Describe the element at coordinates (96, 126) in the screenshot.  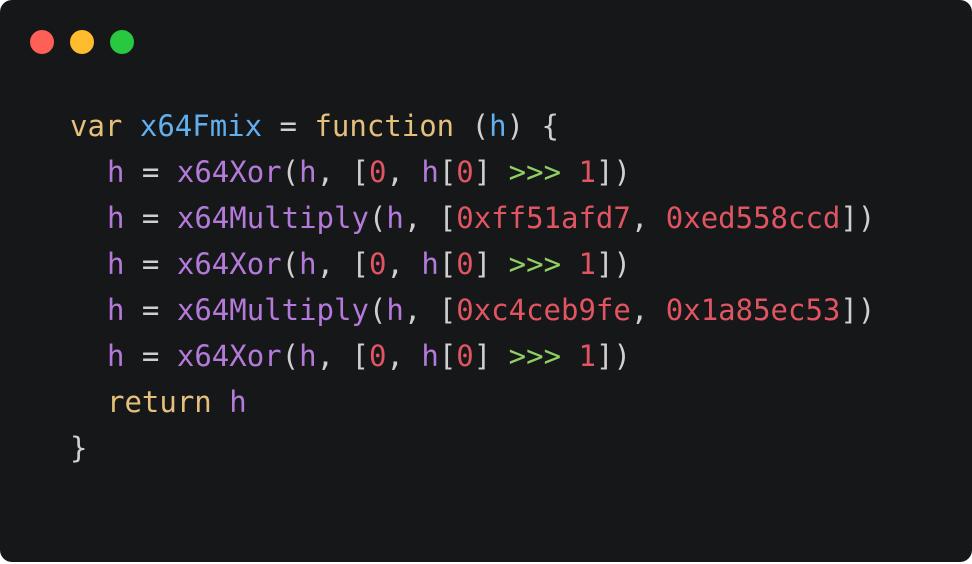
I see `code-token: var` at that location.